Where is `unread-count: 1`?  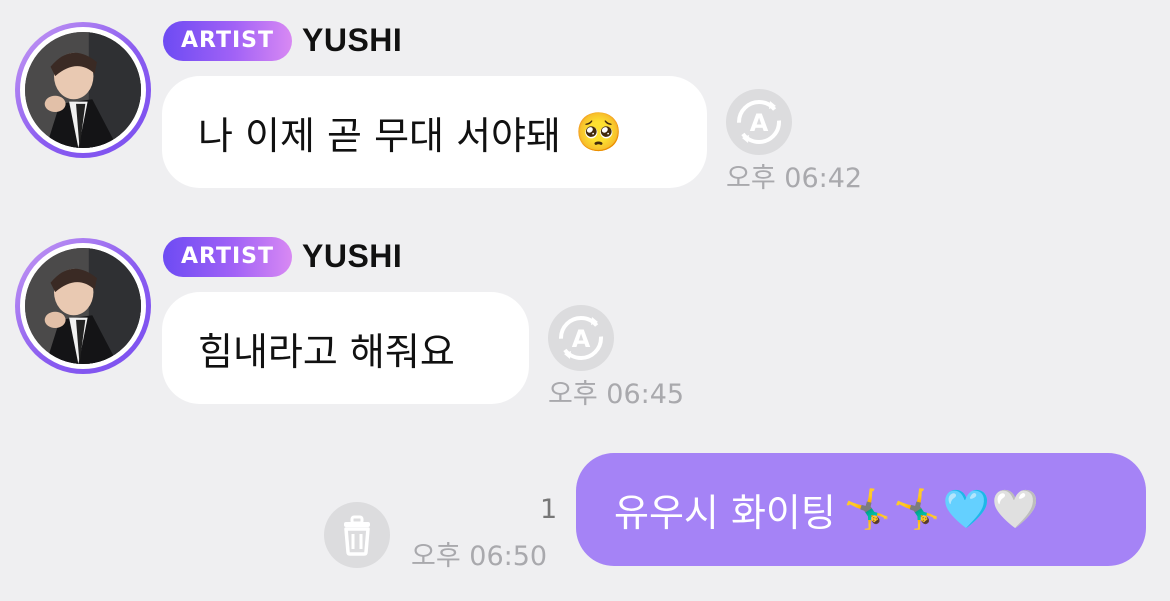 unread-count: 1 is located at coordinates (549, 509).